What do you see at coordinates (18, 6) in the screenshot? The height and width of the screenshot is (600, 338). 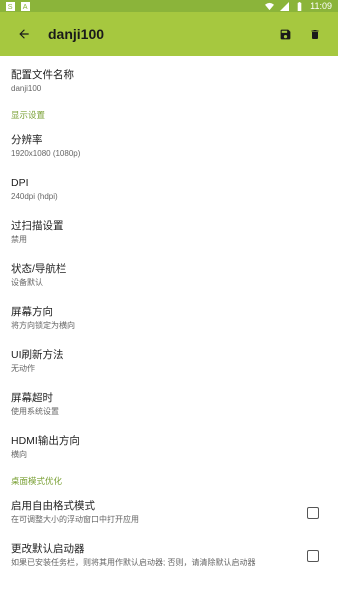 I see `status-left: S A` at bounding box center [18, 6].